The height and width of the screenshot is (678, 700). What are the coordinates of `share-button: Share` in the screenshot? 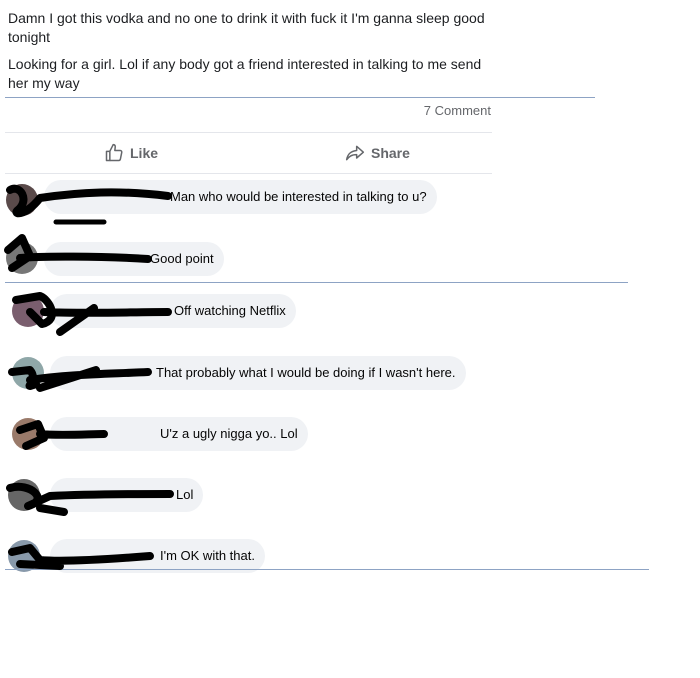 It's located at (377, 153).